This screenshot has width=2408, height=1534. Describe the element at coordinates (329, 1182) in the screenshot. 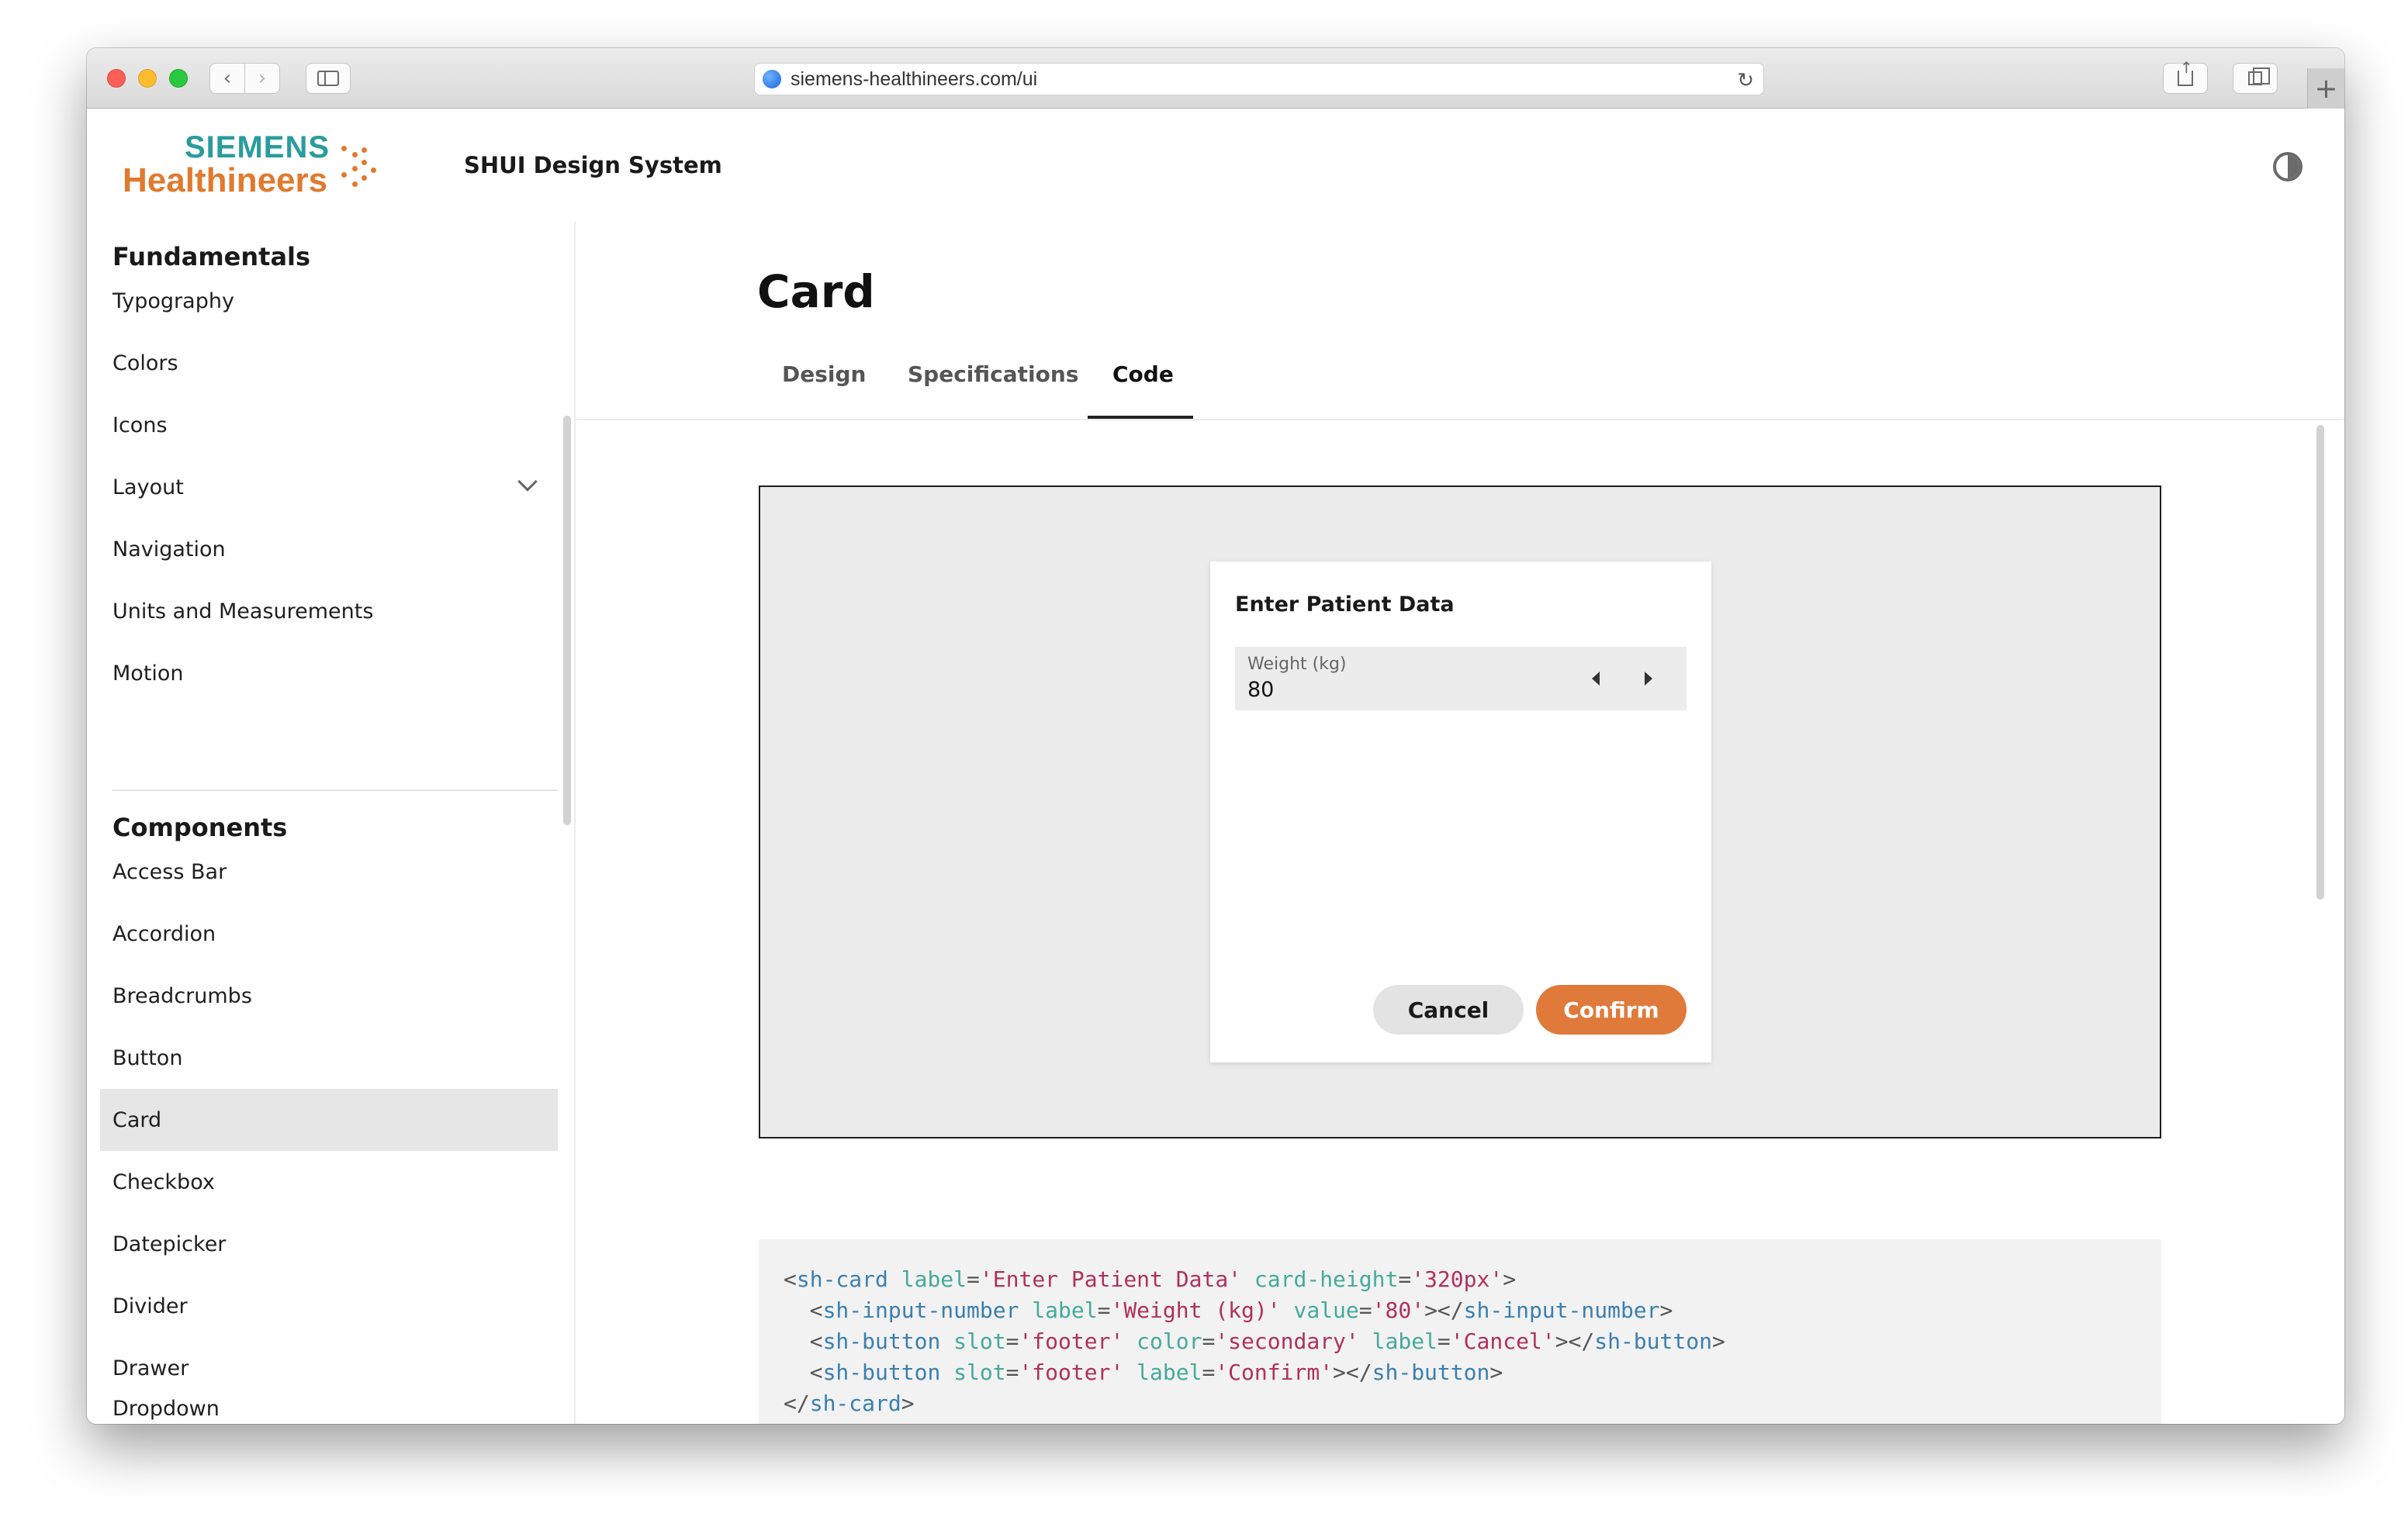

I see `sidebar-item-checkbox: Checkbox` at that location.